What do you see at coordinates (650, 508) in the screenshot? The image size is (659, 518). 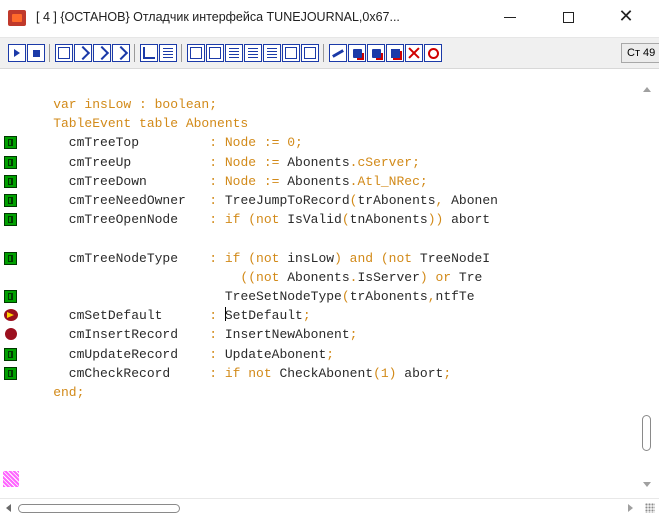 I see `resize-grip-icon` at bounding box center [650, 508].